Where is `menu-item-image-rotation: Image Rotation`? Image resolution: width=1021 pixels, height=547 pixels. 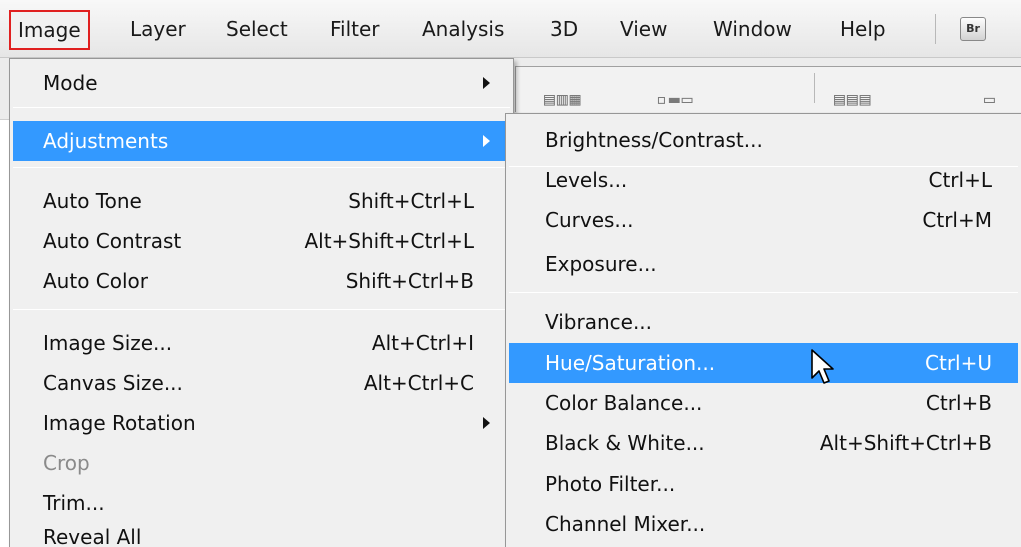
menu-item-image-rotation: Image Rotation is located at coordinates (261, 423).